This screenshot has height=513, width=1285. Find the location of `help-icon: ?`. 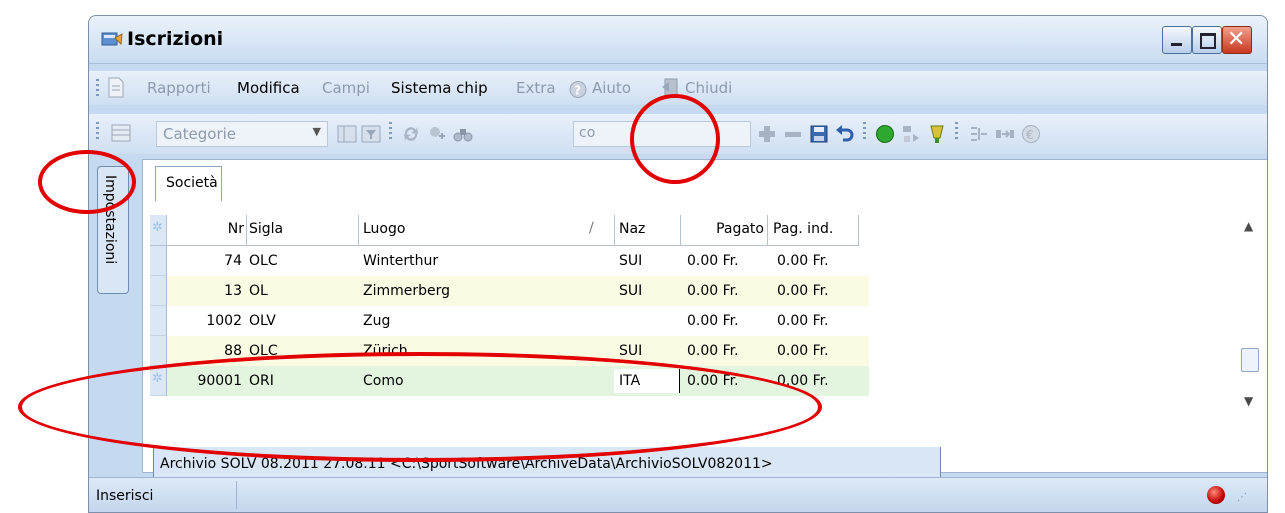

help-icon: ? is located at coordinates (578, 89).